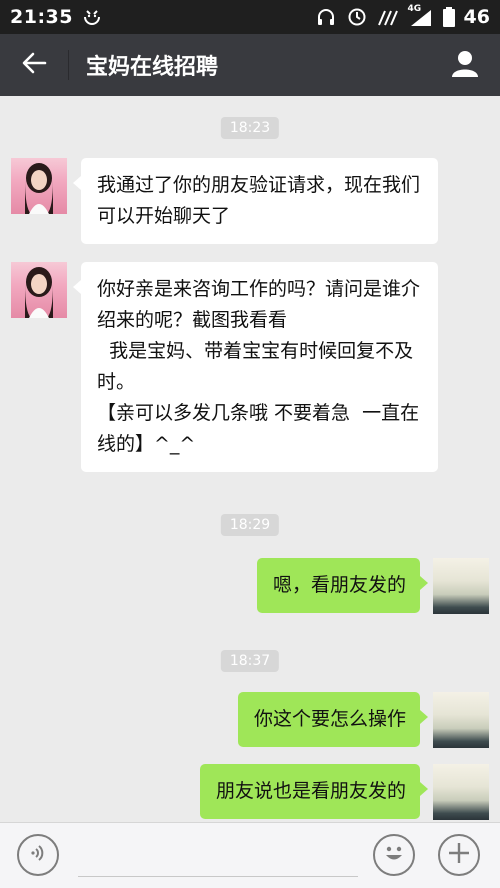 The height and width of the screenshot is (888, 500). I want to click on emoji-icon, so click(394, 855).